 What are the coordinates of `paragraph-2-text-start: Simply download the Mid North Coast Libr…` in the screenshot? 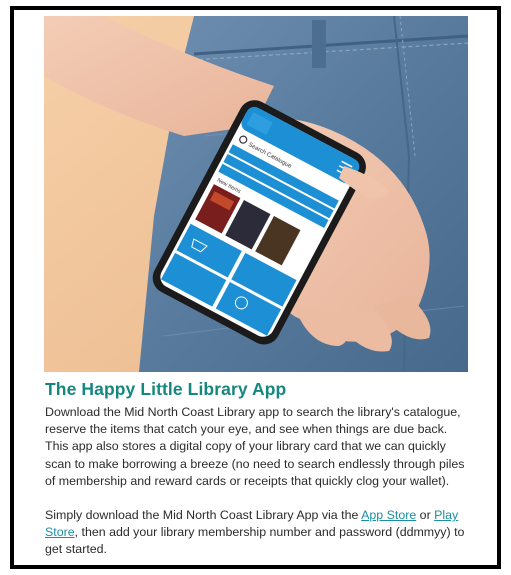 It's located at (203, 515).